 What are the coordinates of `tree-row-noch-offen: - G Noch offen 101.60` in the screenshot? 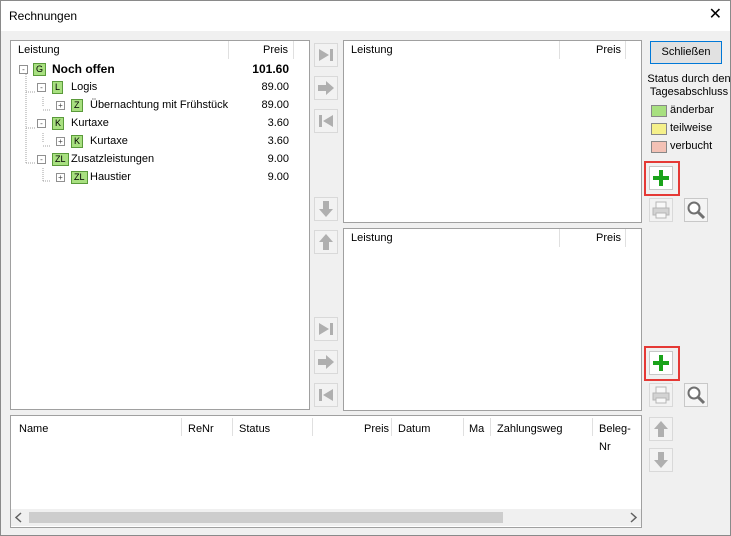 It's located at (160, 69).